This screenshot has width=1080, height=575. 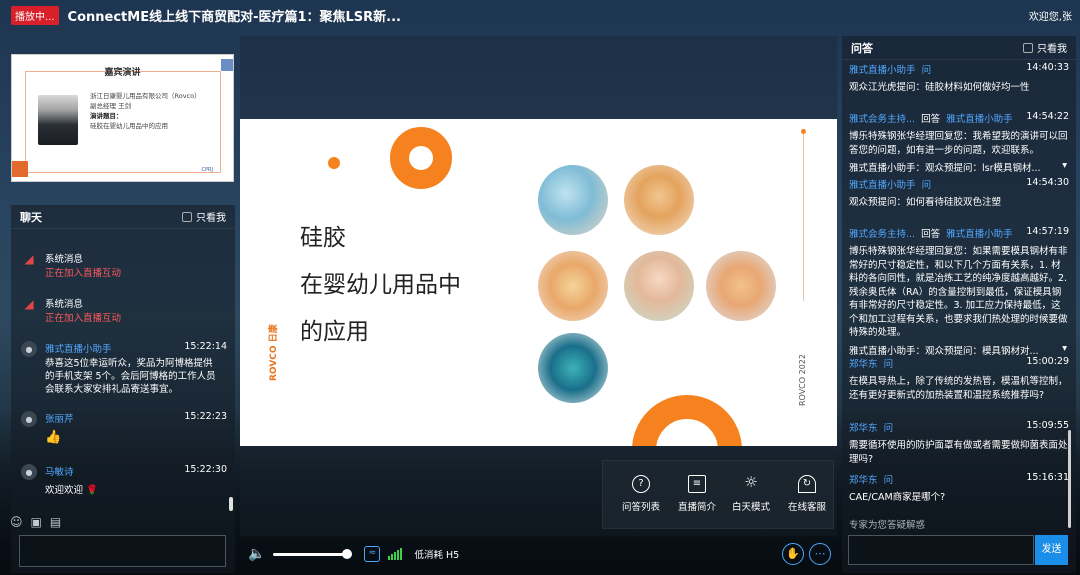 What do you see at coordinates (697, 494) in the screenshot?
I see `live-intro-button: ≡ 直播简介` at bounding box center [697, 494].